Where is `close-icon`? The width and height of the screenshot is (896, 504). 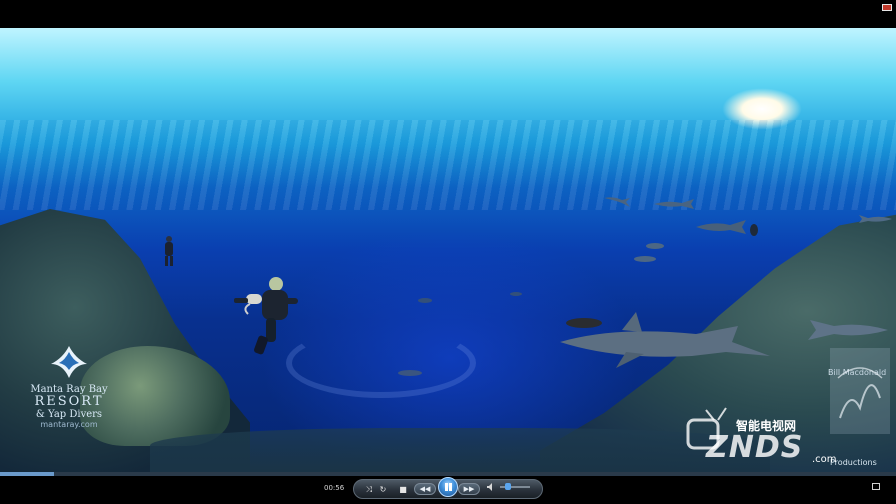 close-icon is located at coordinates (887, 7).